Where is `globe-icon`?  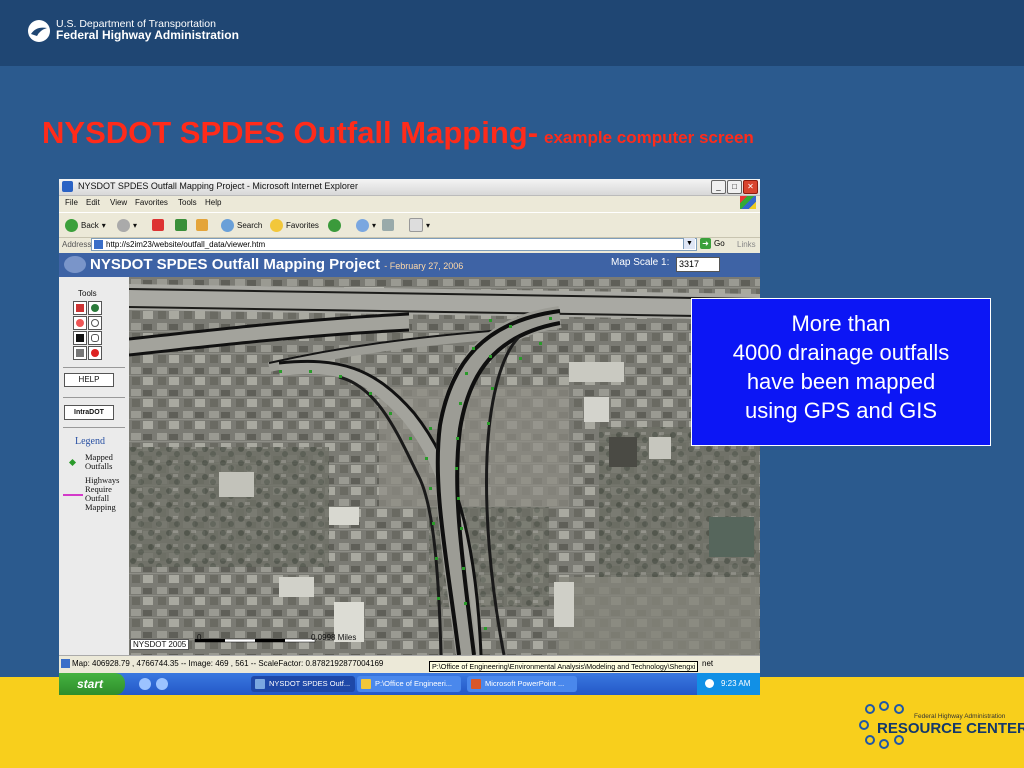
globe-icon is located at coordinates (95, 308).